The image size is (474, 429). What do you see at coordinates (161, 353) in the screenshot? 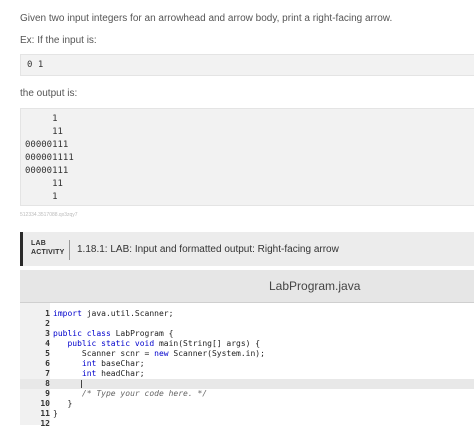
I see `code-keyword: new` at bounding box center [161, 353].